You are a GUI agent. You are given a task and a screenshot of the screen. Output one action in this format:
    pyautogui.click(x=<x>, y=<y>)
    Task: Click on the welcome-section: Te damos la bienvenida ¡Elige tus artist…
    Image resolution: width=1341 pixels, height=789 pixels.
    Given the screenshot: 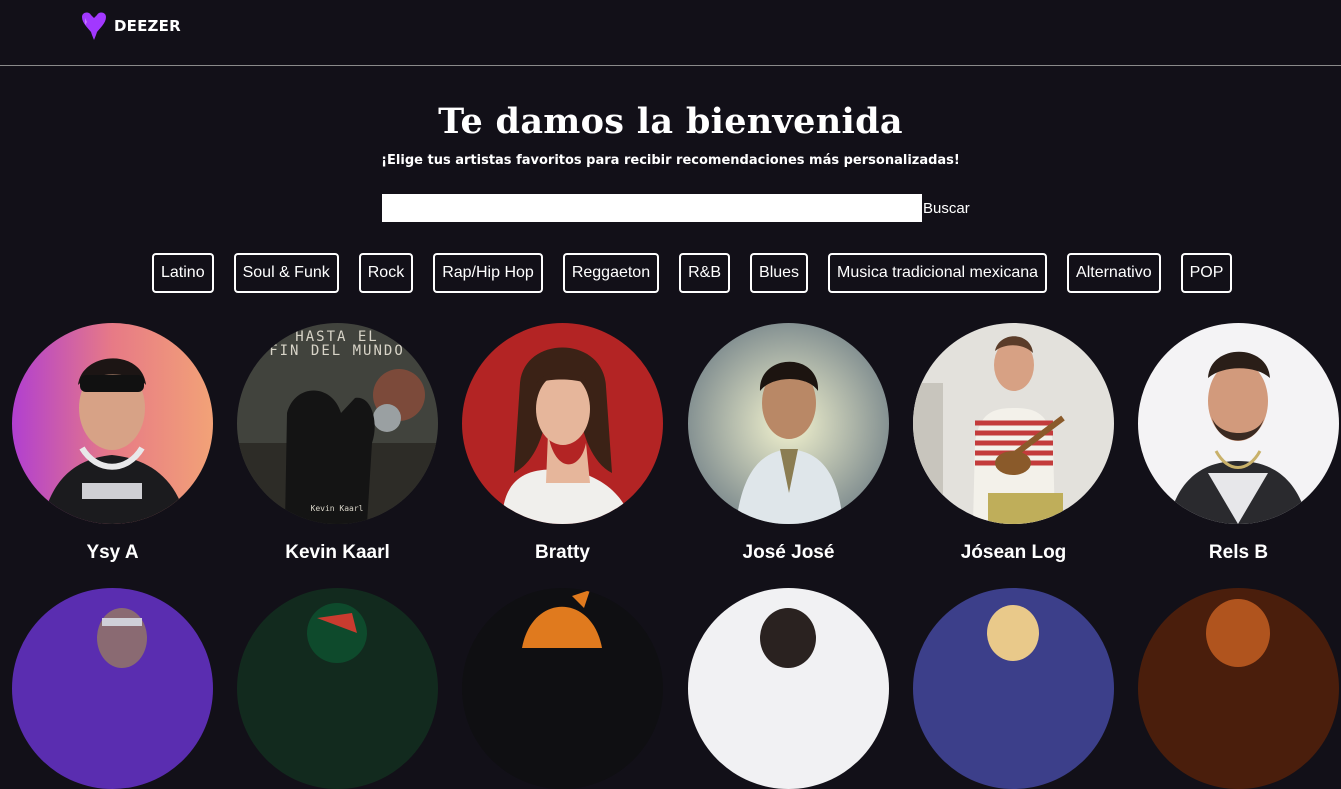 What is the action you would take?
    pyautogui.click(x=670, y=134)
    